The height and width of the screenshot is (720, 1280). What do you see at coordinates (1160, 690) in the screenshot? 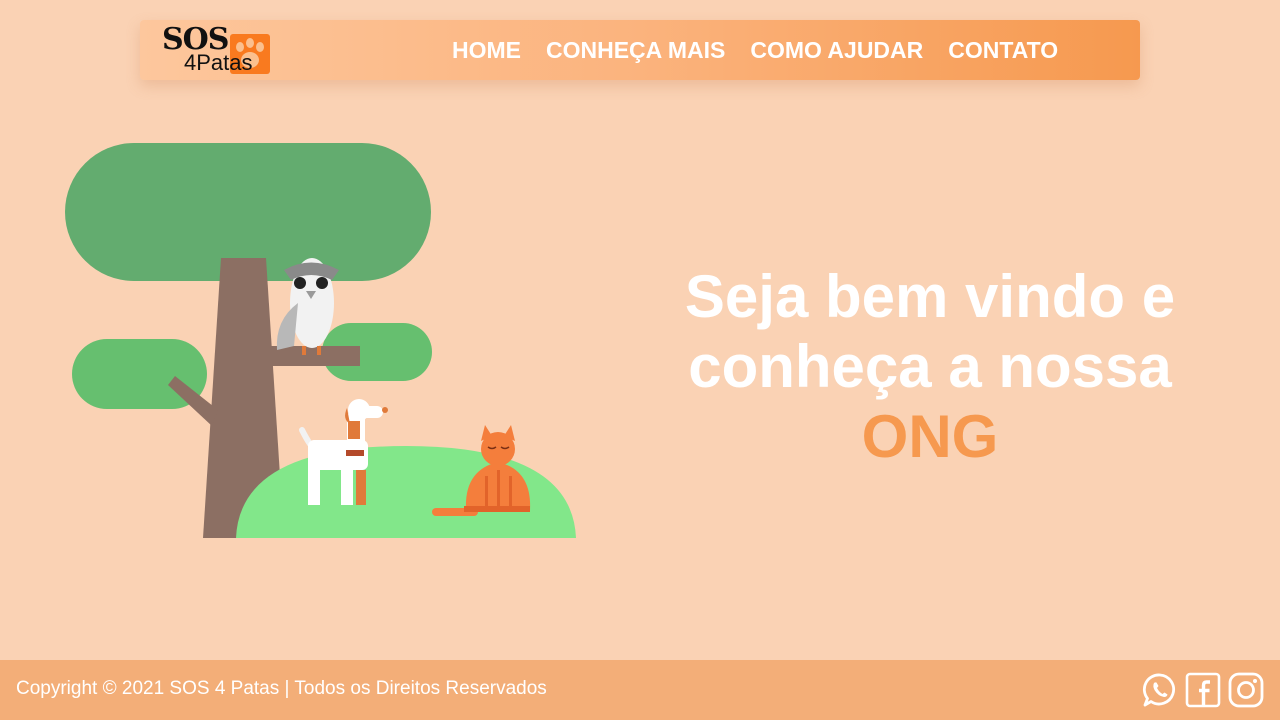
I see `whatsapp-icon` at bounding box center [1160, 690].